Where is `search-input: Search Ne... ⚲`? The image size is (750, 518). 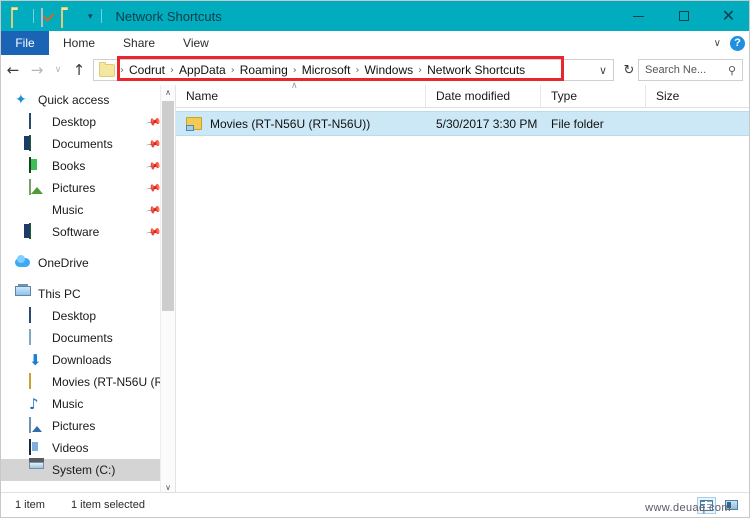 search-input: Search Ne... ⚲ is located at coordinates (690, 70).